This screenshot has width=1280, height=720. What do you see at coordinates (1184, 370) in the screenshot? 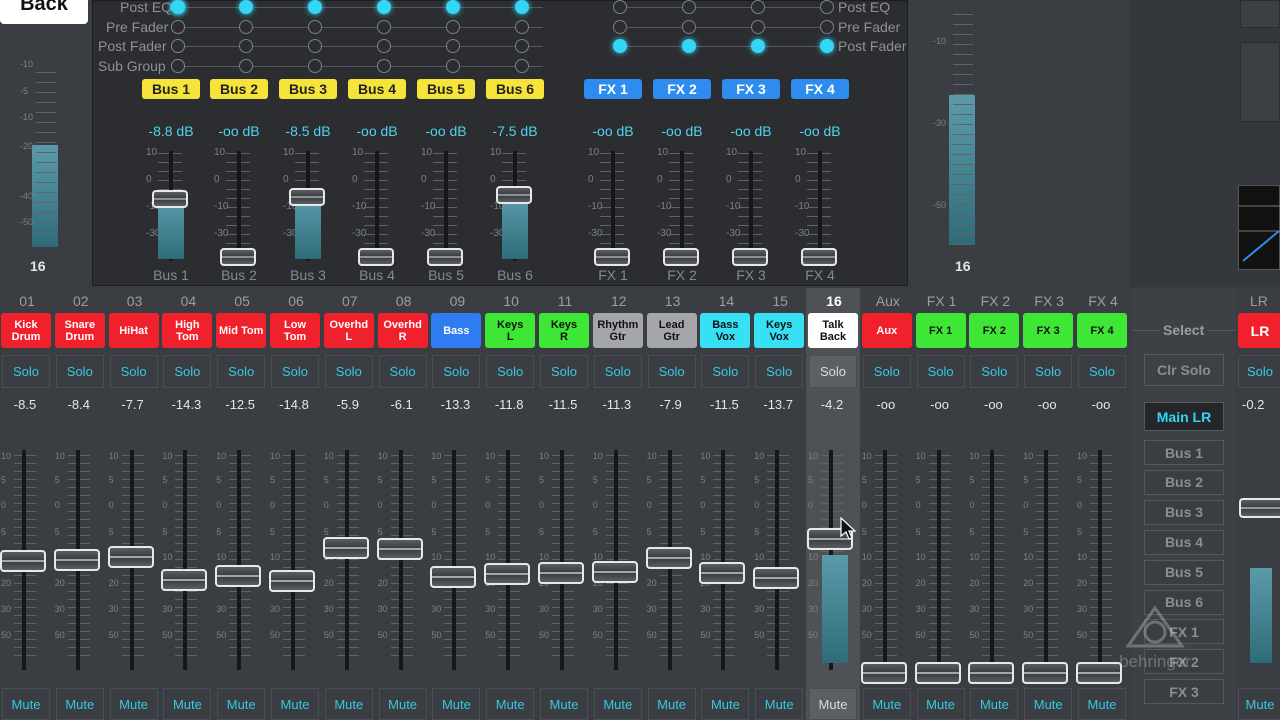
I see `clear-solo-button: Clr Solo` at bounding box center [1184, 370].